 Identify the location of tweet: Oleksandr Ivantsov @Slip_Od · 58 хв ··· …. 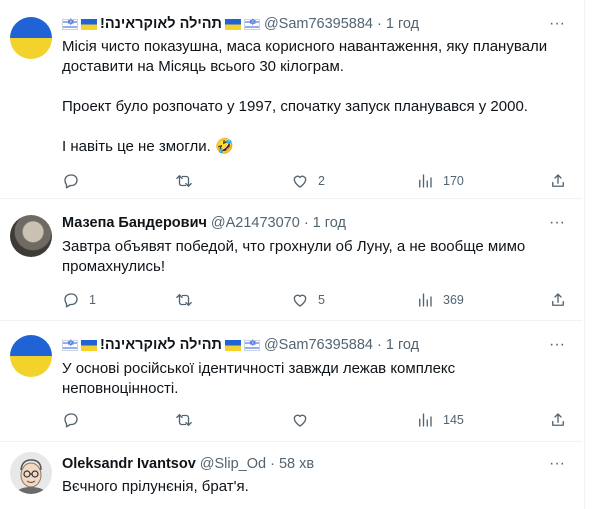
(291, 475).